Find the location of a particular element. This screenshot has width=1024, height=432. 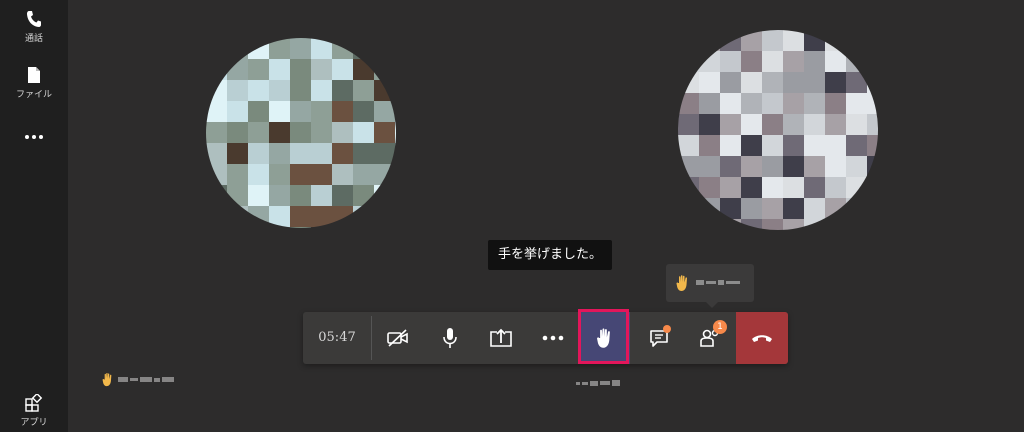

end-call-button is located at coordinates (762, 338).